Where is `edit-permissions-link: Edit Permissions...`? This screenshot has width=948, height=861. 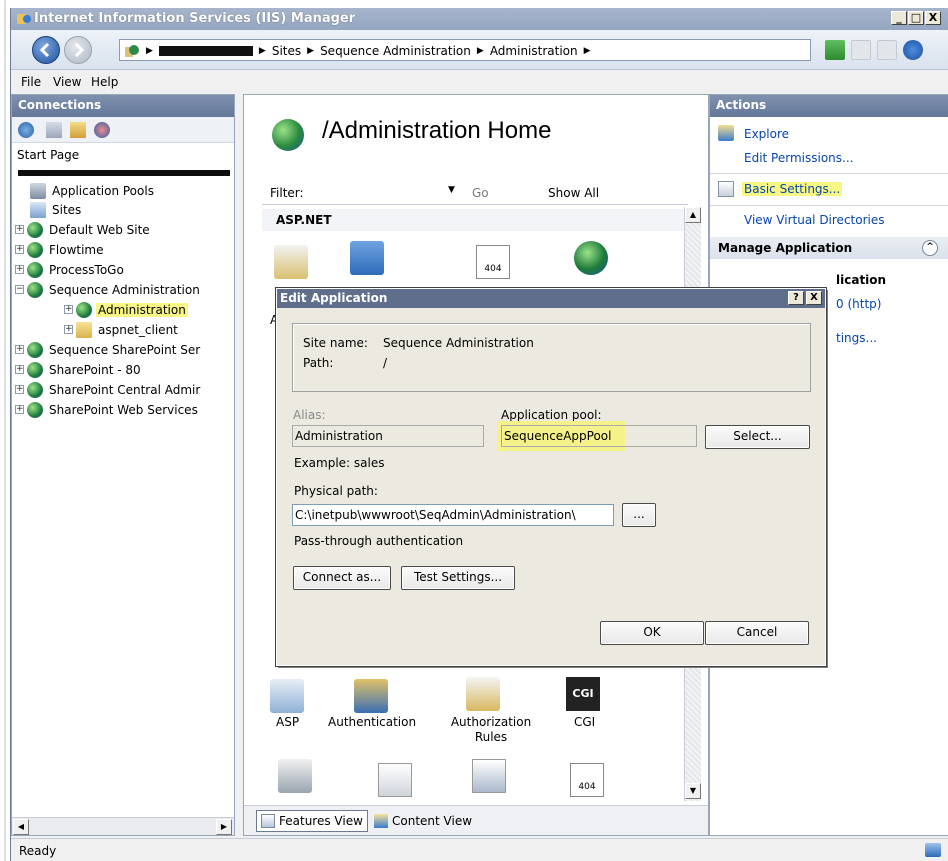
edit-permissions-link: Edit Permissions... is located at coordinates (798, 158).